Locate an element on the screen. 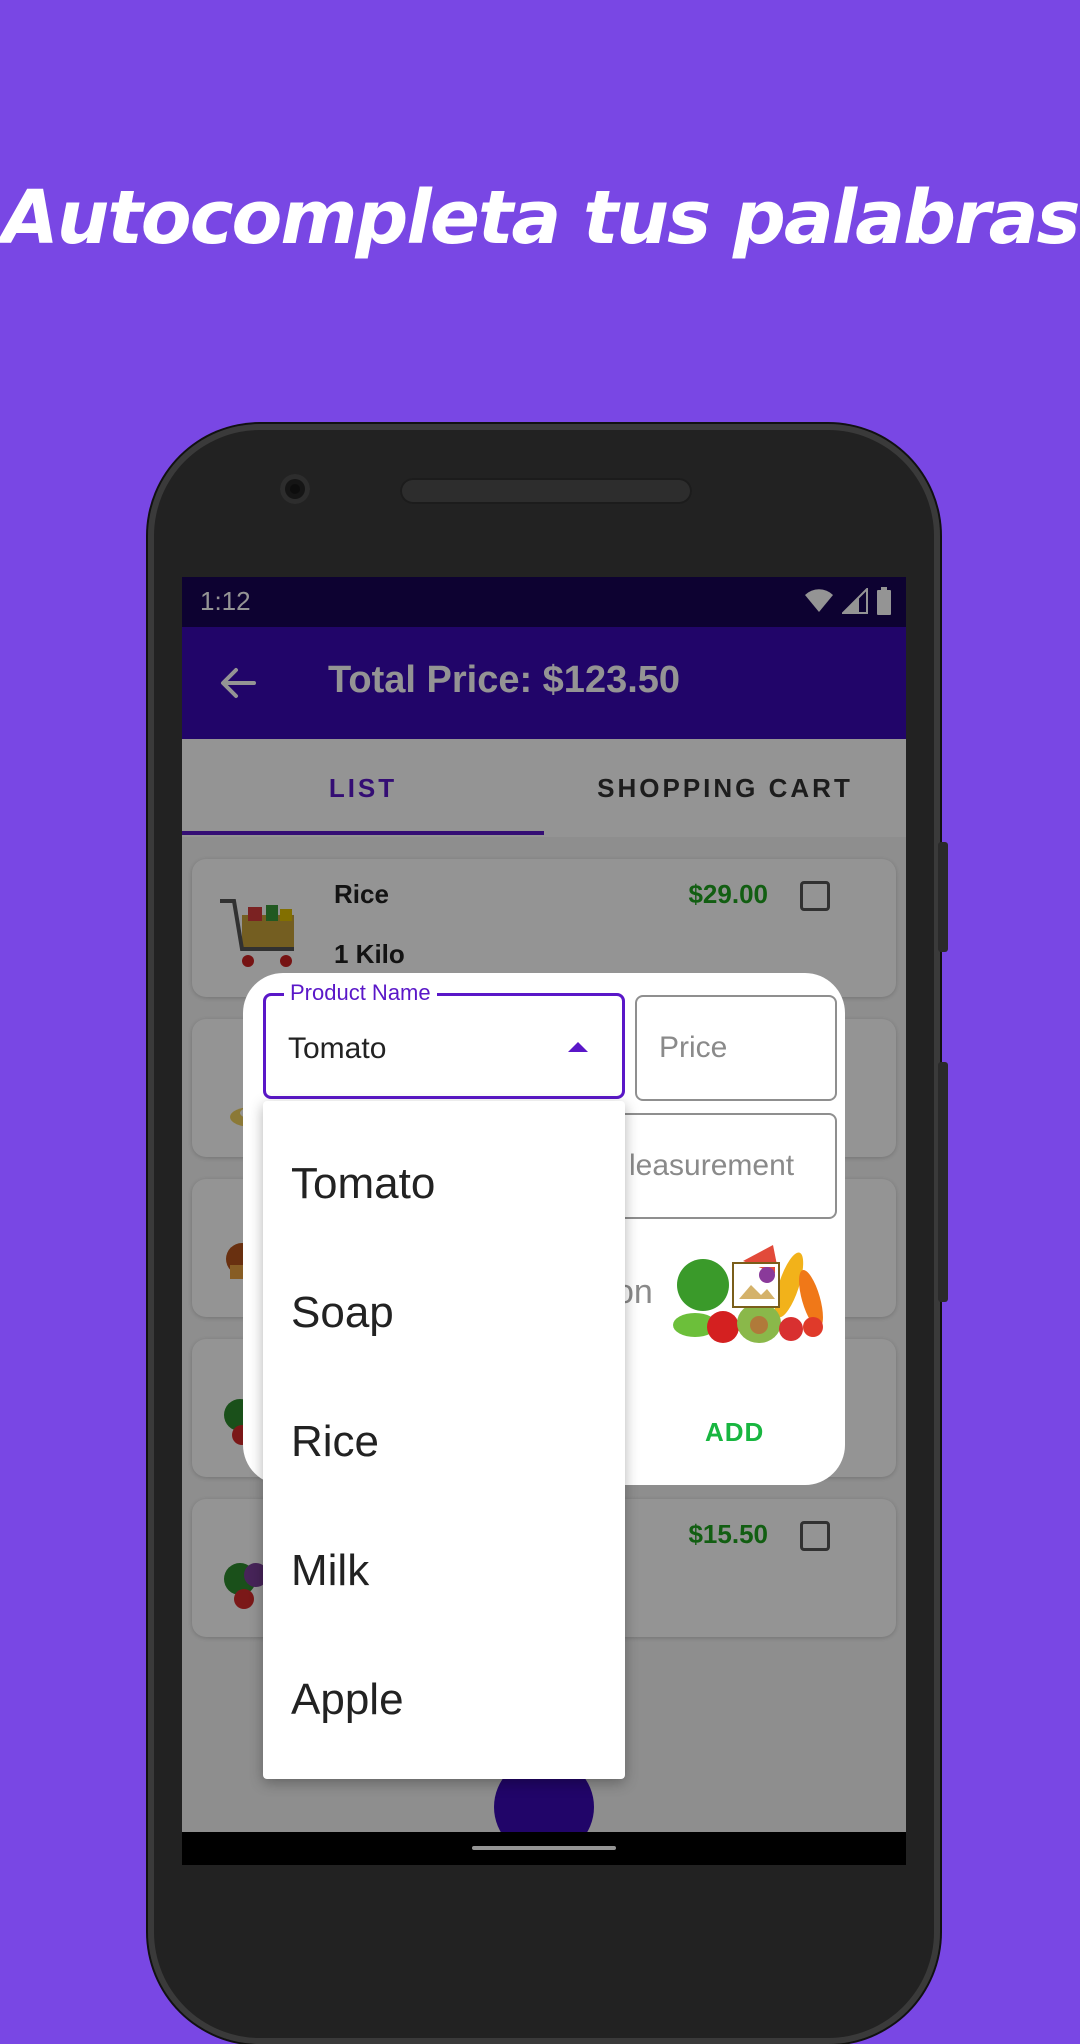  dropdown-option-milk: Milk is located at coordinates (330, 1571).